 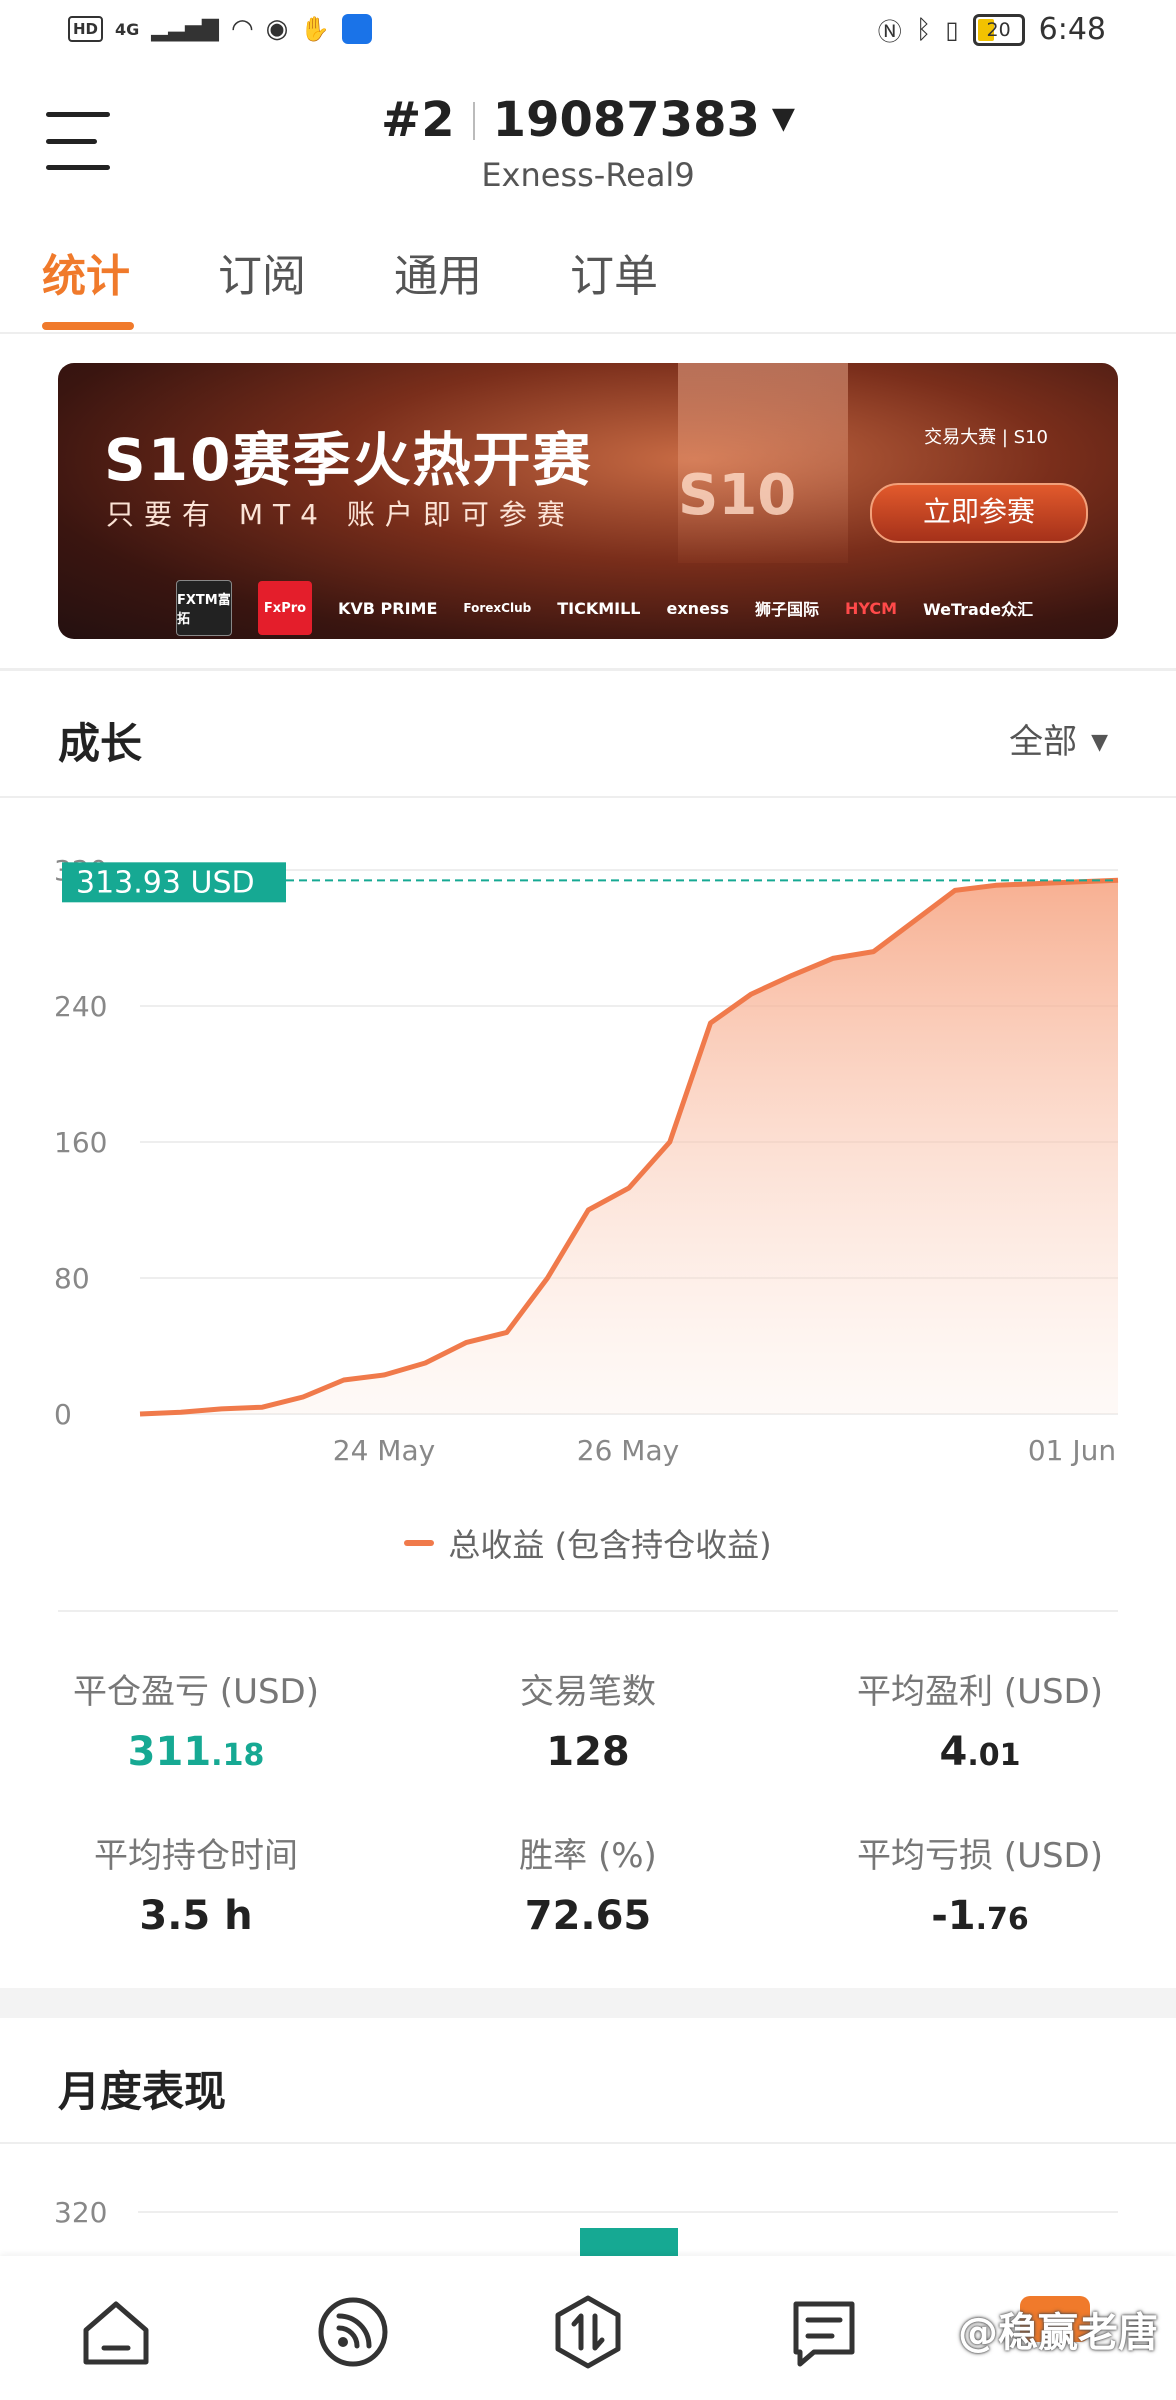 I want to click on stat-value: 311.18, so click(x=196, y=1752).